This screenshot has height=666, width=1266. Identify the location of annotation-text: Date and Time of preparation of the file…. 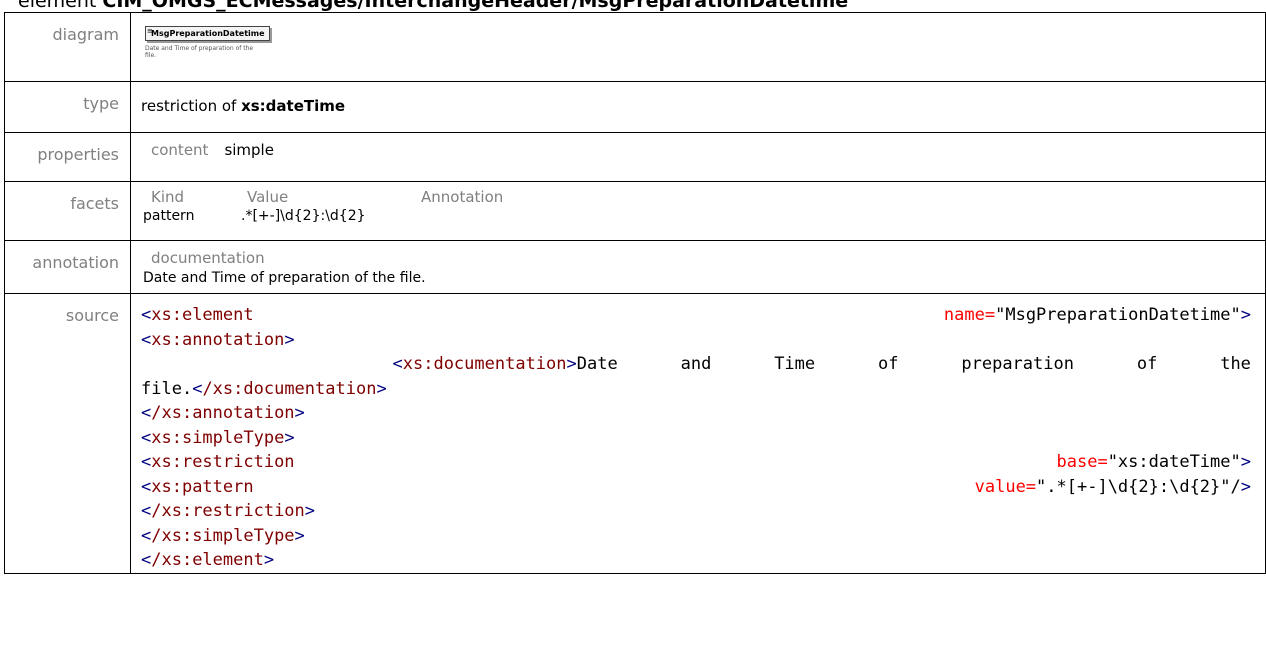
(284, 278).